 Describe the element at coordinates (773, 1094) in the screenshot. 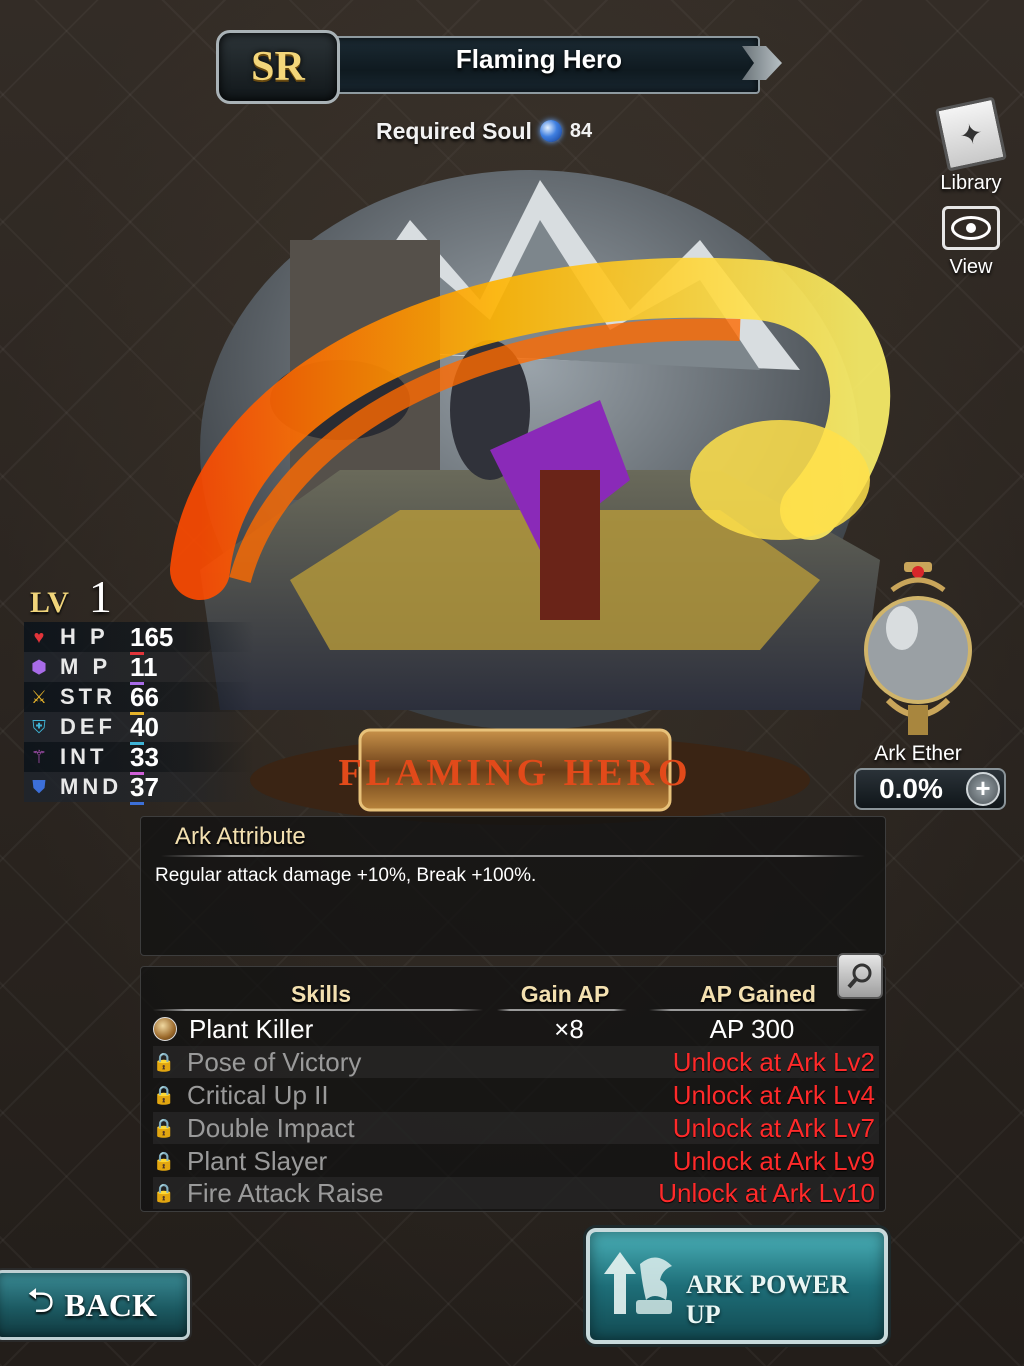

I see `skill-unlock-requirement: Unlock at Ark Lv4` at that location.